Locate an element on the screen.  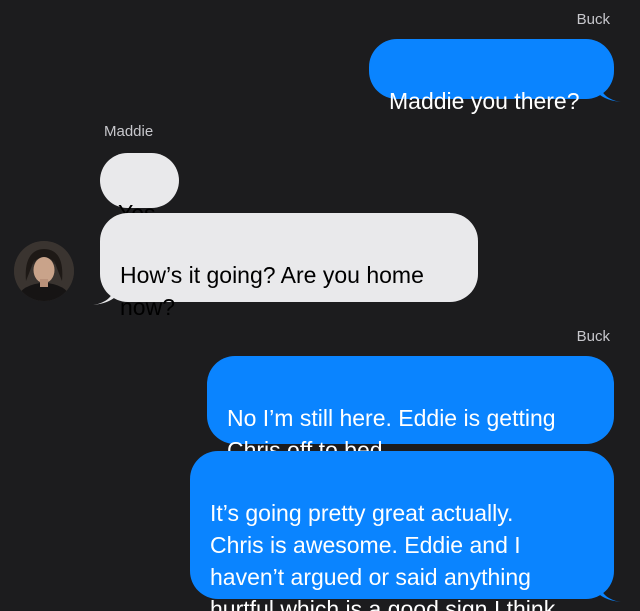
message-bubble-incoming: How’s it going? Are you home now? is located at coordinates (285, 266).